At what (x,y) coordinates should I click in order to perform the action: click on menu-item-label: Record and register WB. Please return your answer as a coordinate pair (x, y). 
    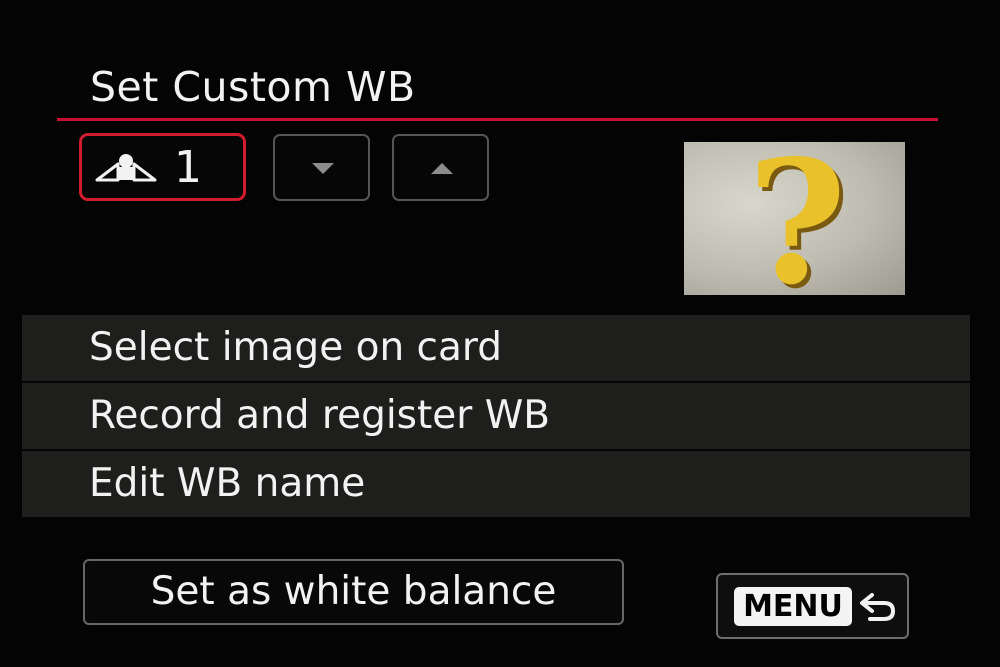
    Looking at the image, I should click on (320, 415).